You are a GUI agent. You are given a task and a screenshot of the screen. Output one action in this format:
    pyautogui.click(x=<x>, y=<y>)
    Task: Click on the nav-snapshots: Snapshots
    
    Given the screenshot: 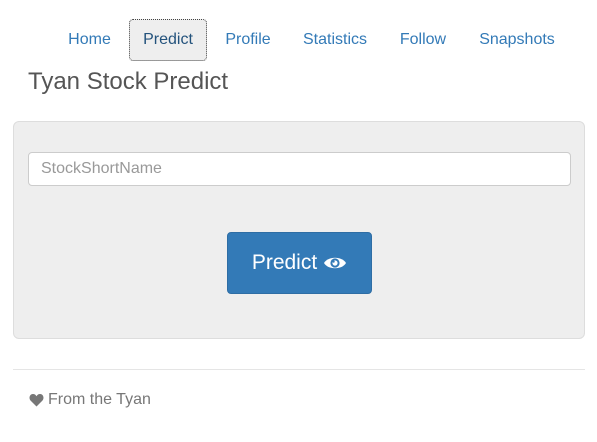 What is the action you would take?
    pyautogui.click(x=517, y=40)
    